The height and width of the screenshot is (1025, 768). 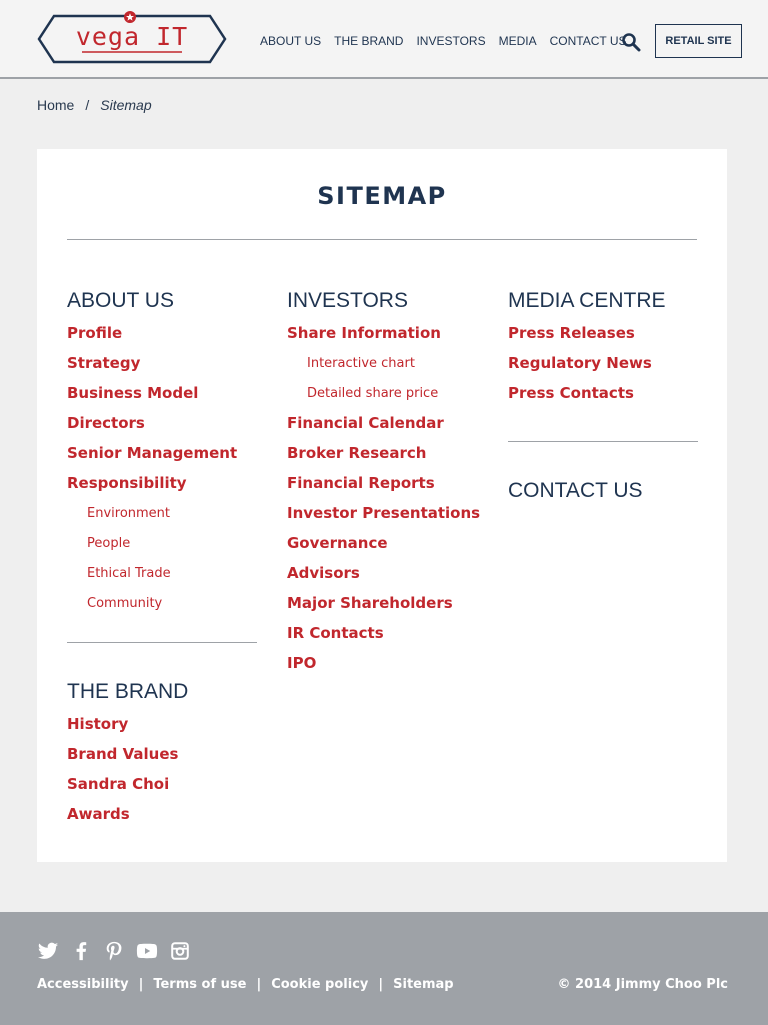 I want to click on link-financial-reports: Financial Reports, so click(x=392, y=484).